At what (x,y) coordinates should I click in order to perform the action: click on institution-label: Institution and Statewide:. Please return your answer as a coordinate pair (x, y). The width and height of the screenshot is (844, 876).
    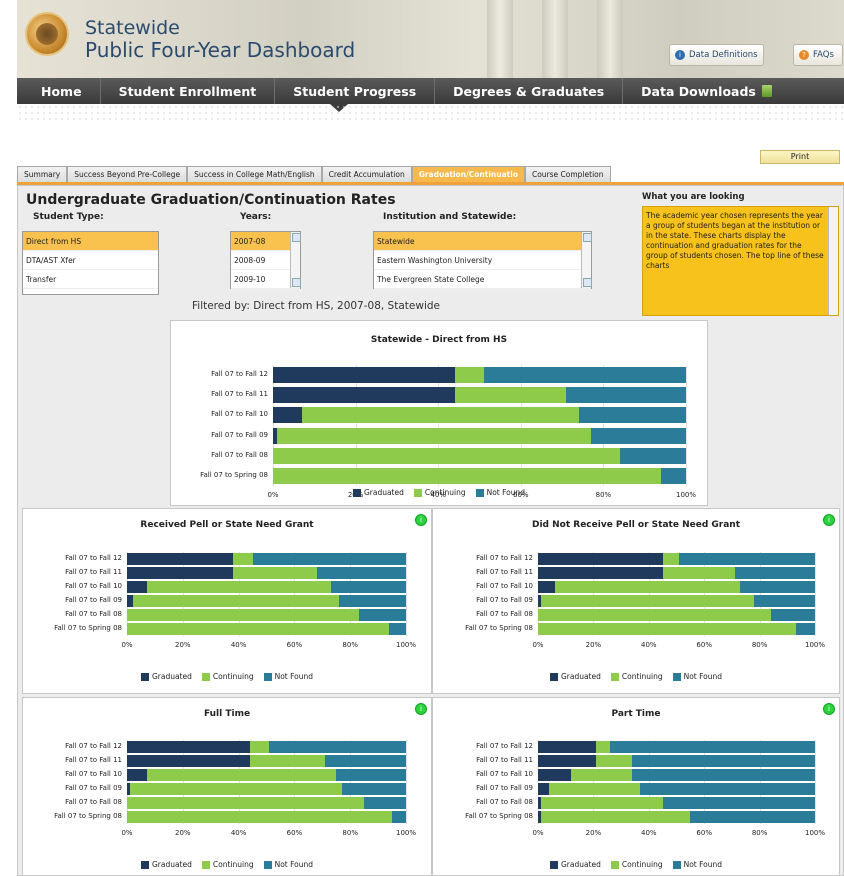
    Looking at the image, I should click on (450, 217).